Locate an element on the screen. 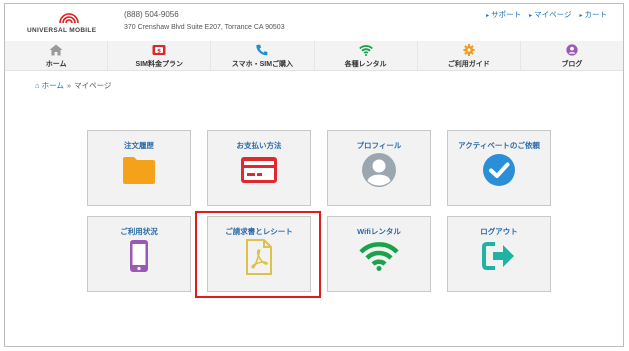 Image resolution: width=629 pixels, height=351 pixels. cart-link: カート is located at coordinates (593, 14).